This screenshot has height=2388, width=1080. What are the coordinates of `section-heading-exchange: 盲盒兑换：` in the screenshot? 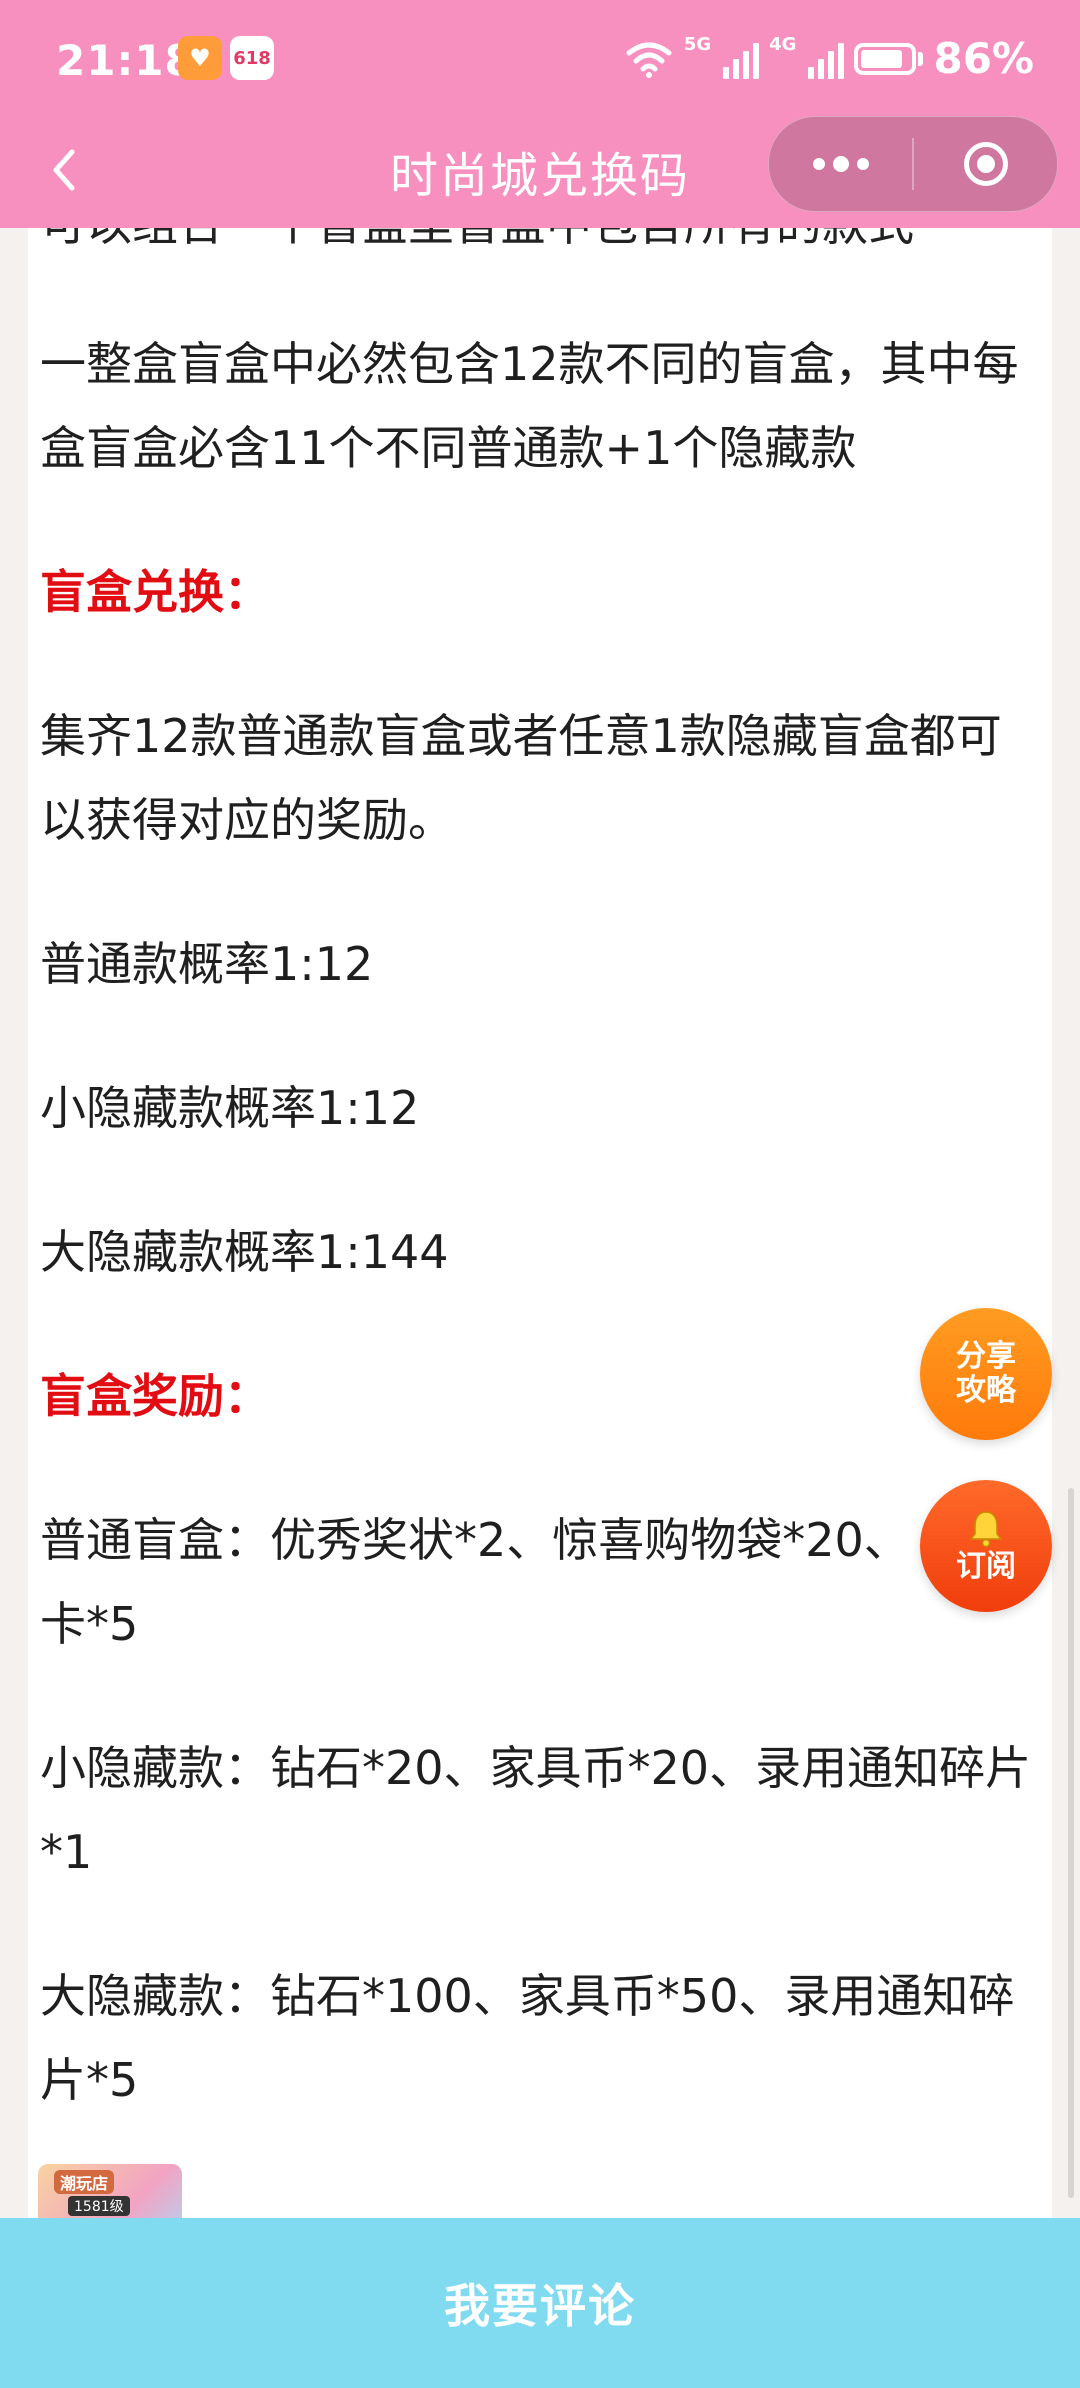 It's located at (155, 592).